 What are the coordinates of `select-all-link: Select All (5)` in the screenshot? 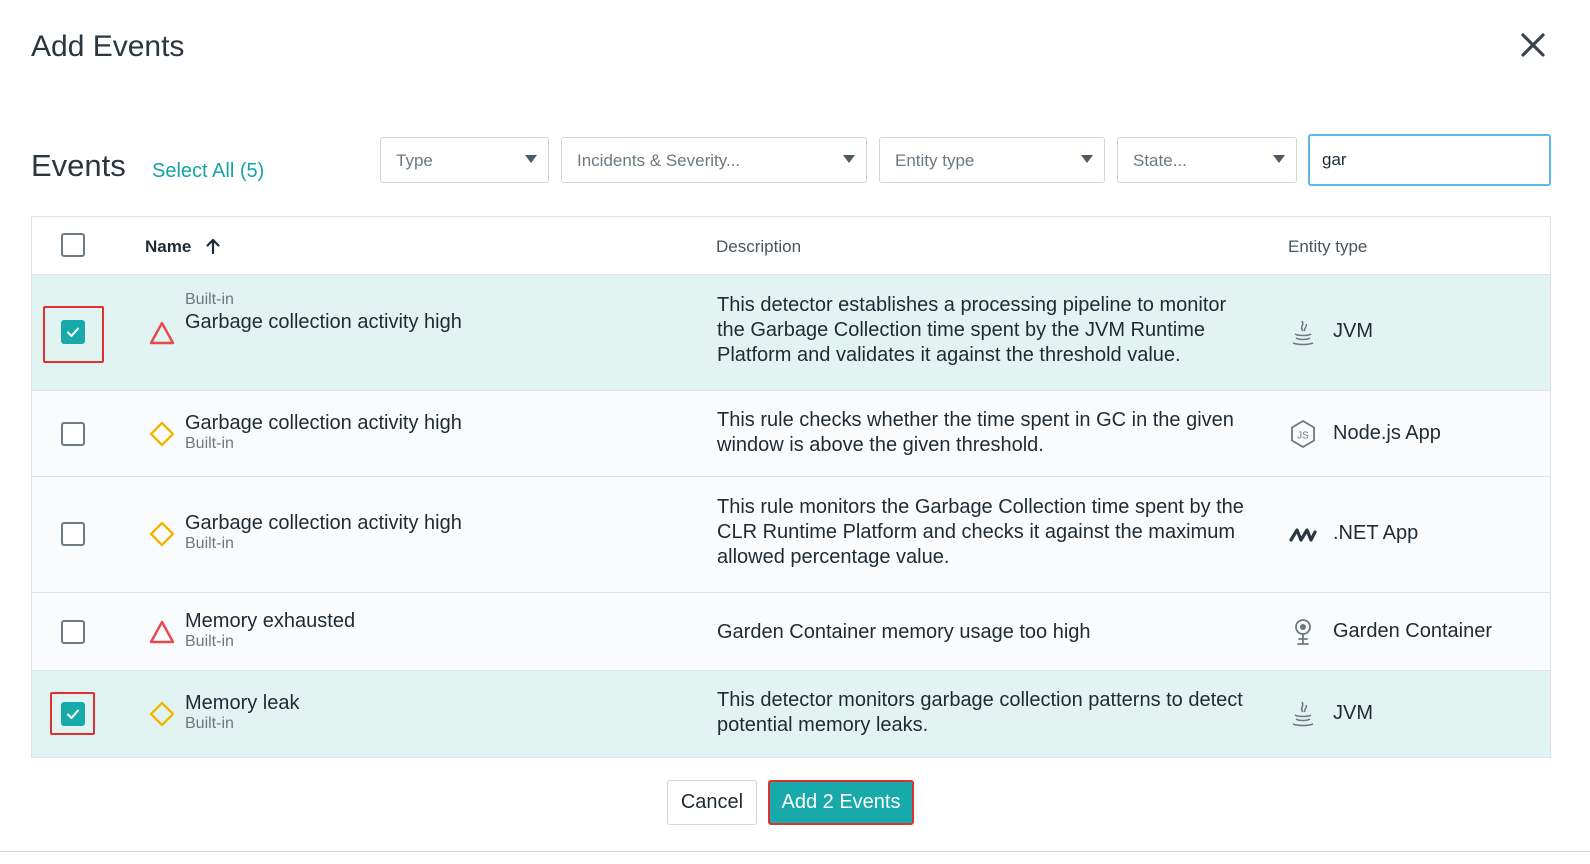 It's located at (208, 171).